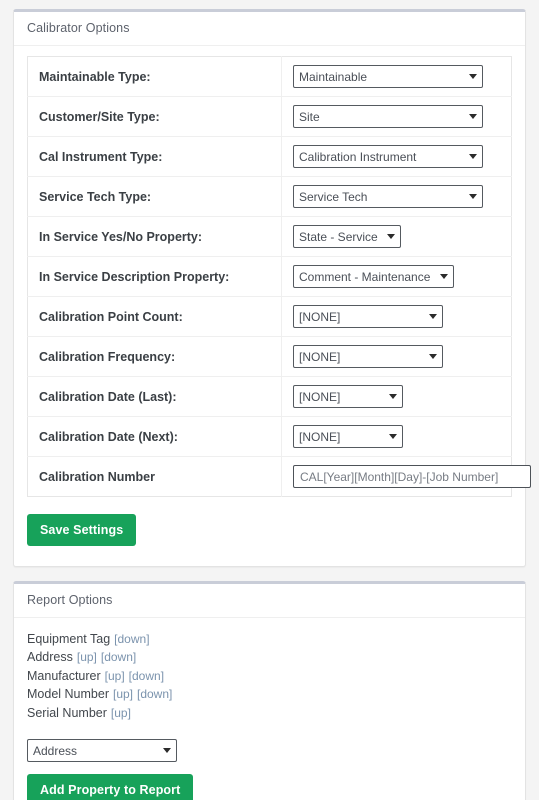  I want to click on add-property-to-report-button: Add Property to Report, so click(110, 787).